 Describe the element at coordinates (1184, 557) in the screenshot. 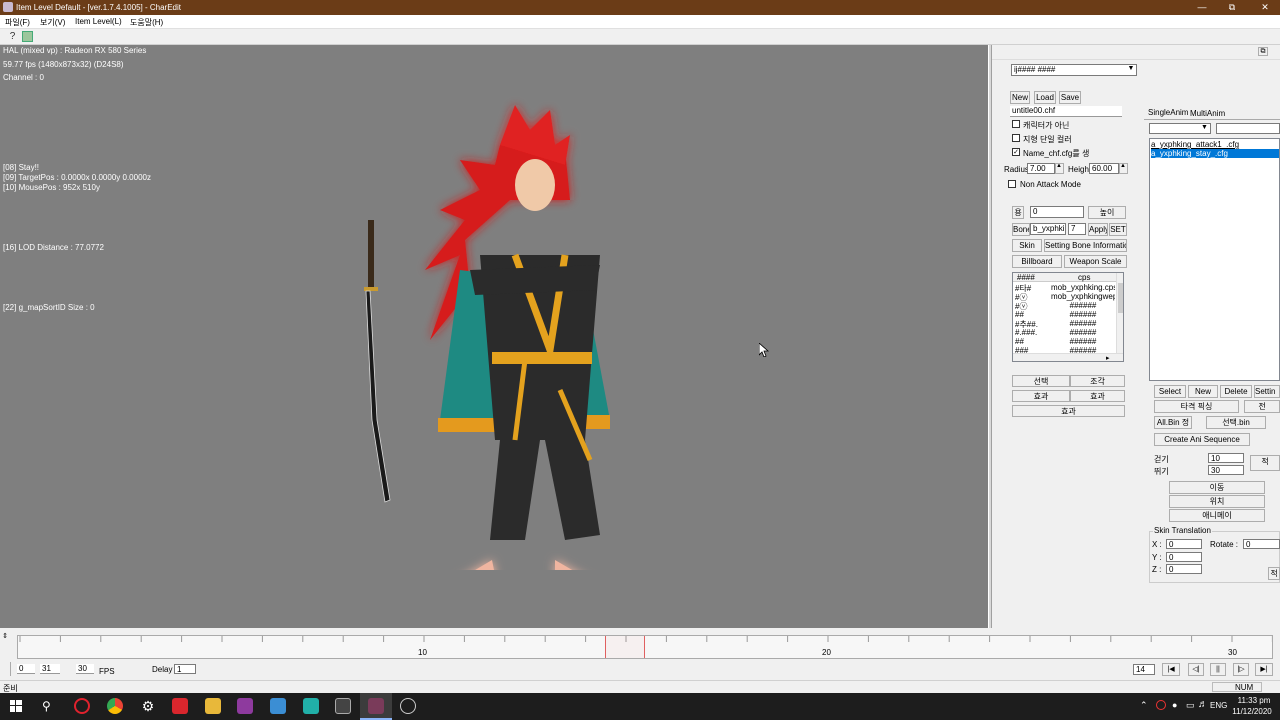

I see `y-field: 0` at that location.